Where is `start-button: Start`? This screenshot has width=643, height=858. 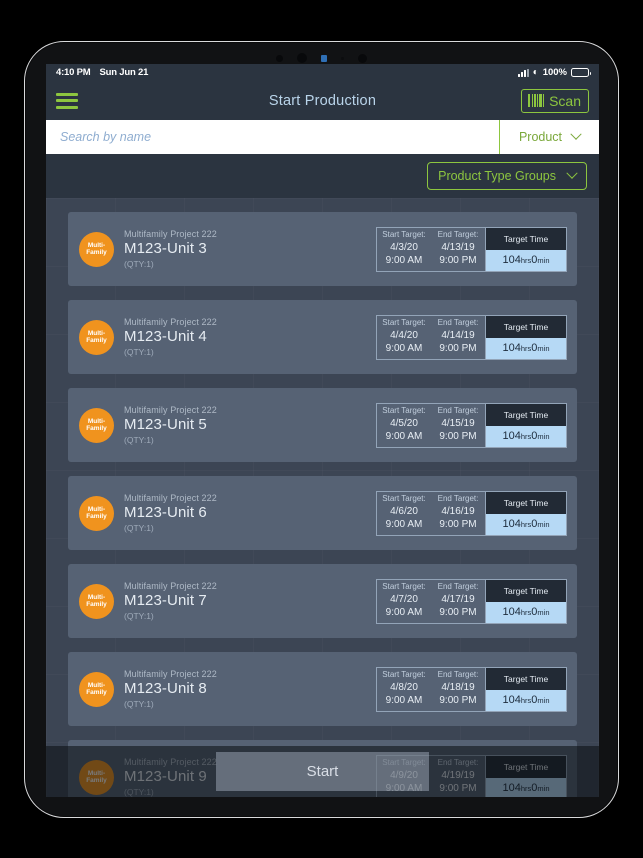 start-button: Start is located at coordinates (322, 771).